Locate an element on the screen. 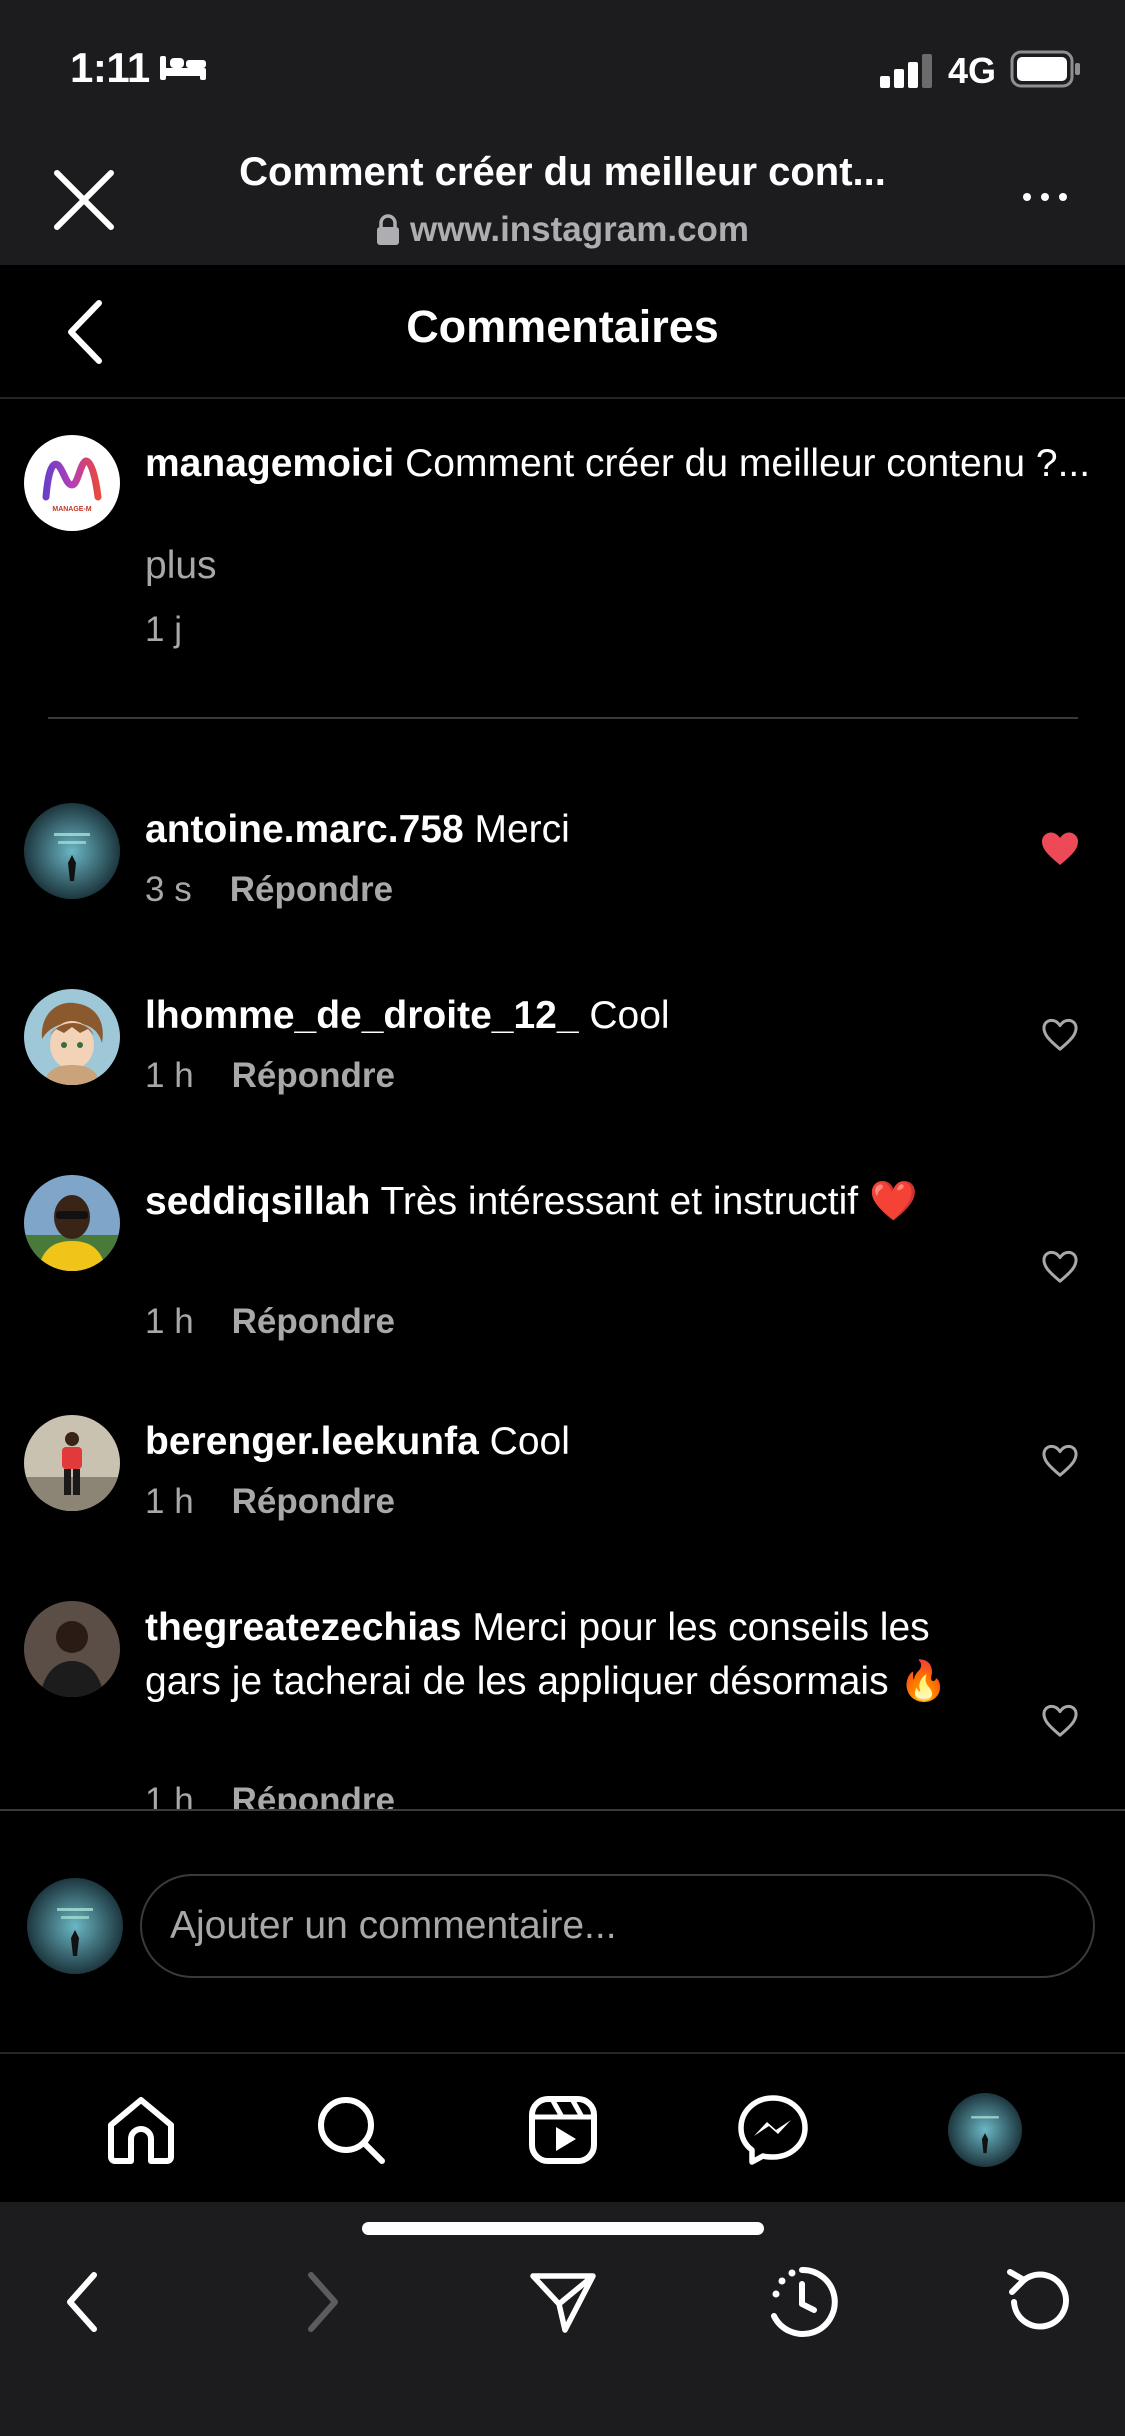  reload-button is located at coordinates (1038, 2302).